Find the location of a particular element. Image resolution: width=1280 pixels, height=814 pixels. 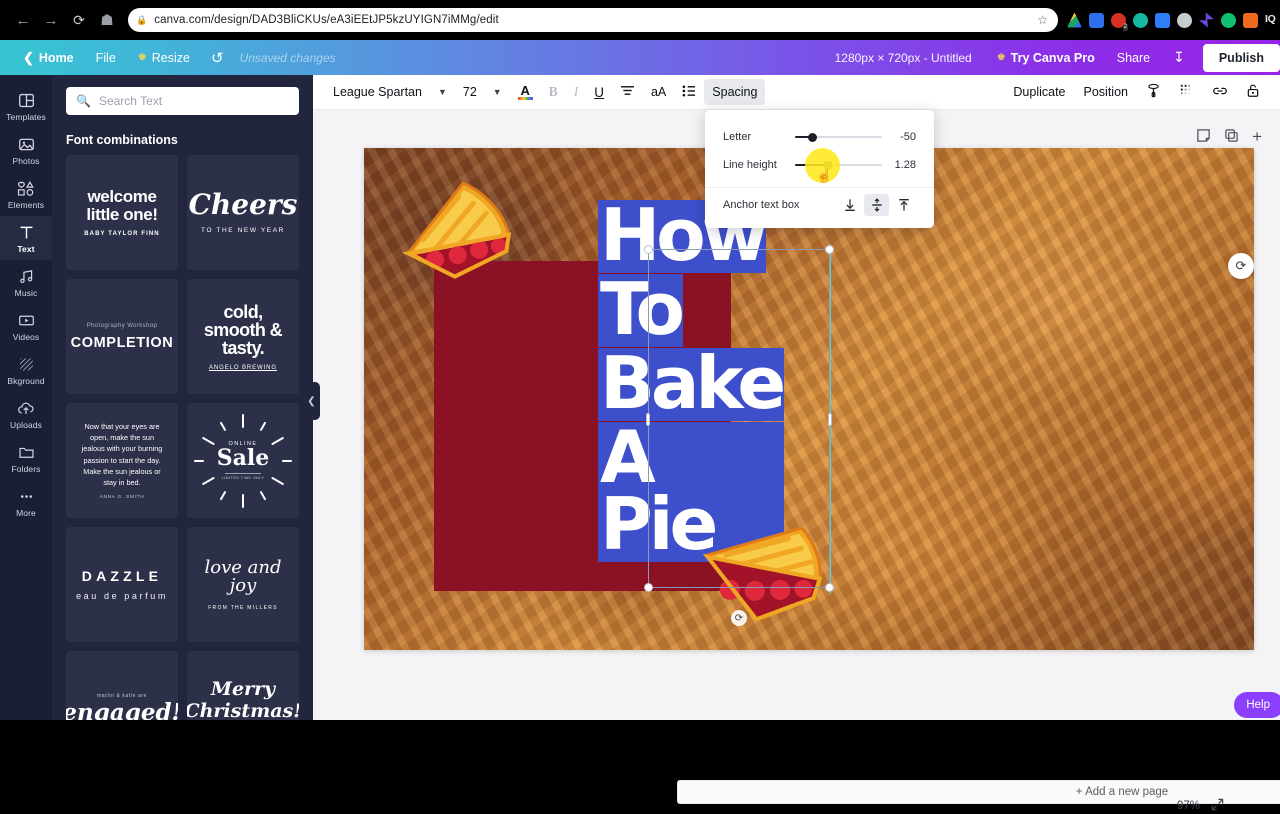

plus-icon: + is located at coordinates (1257, 136).